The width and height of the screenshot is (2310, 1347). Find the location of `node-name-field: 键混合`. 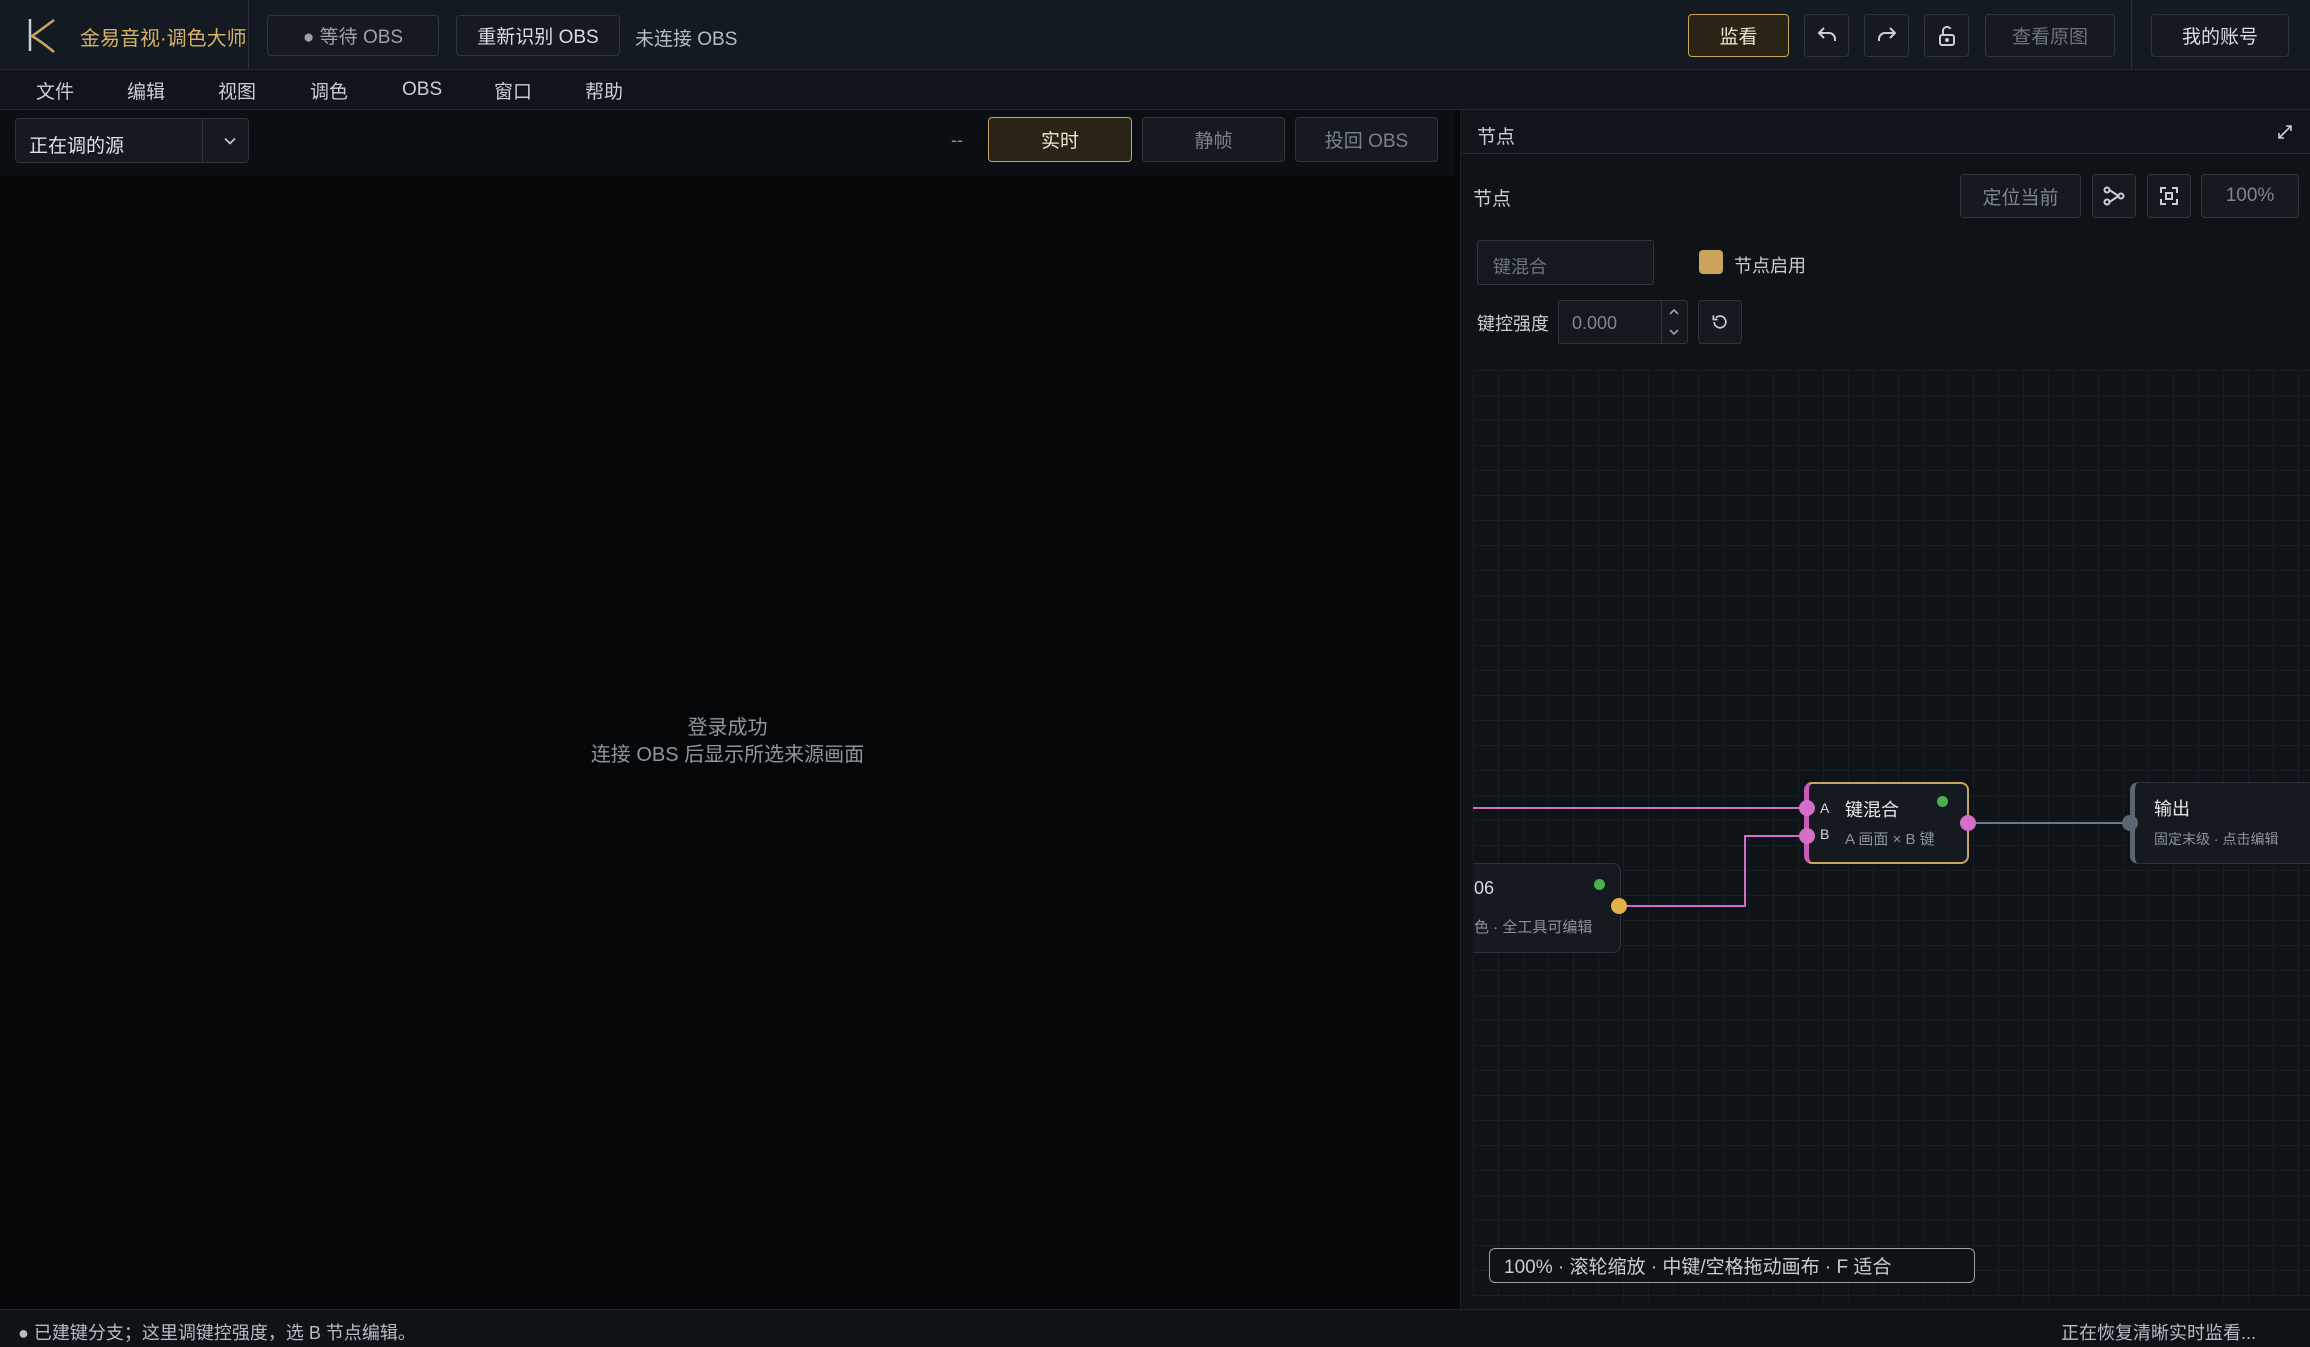

node-name-field: 键混合 is located at coordinates (1565, 262).